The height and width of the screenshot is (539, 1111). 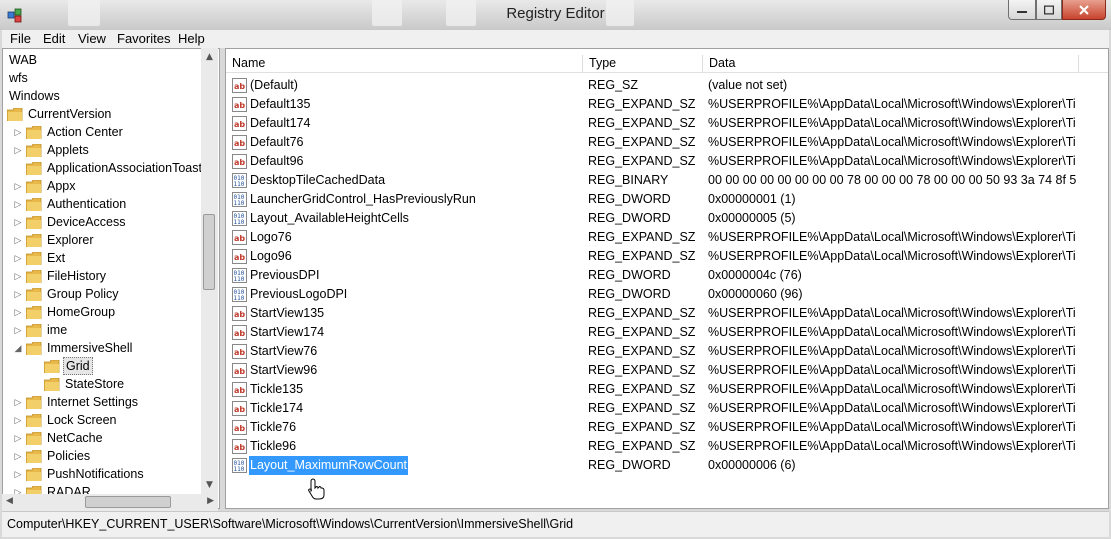 What do you see at coordinates (191, 38) in the screenshot?
I see `menu-help: Help` at bounding box center [191, 38].